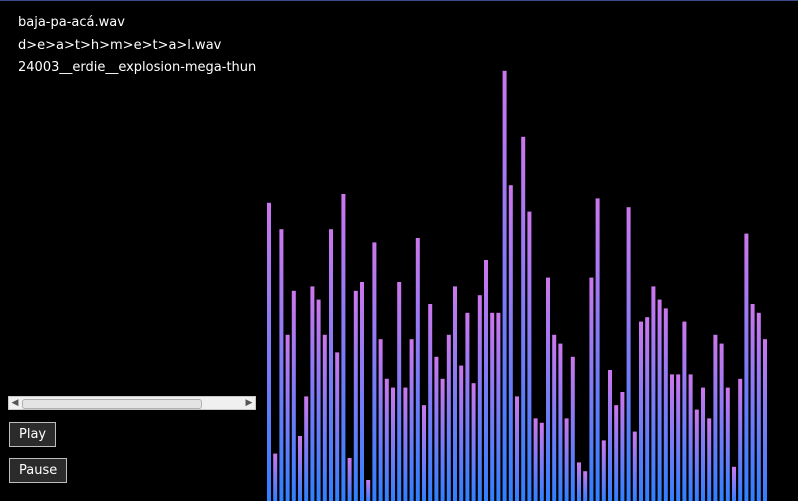  I want to click on playlist-item: 24003__erdie__explosion-mega-thun, so click(137, 67).